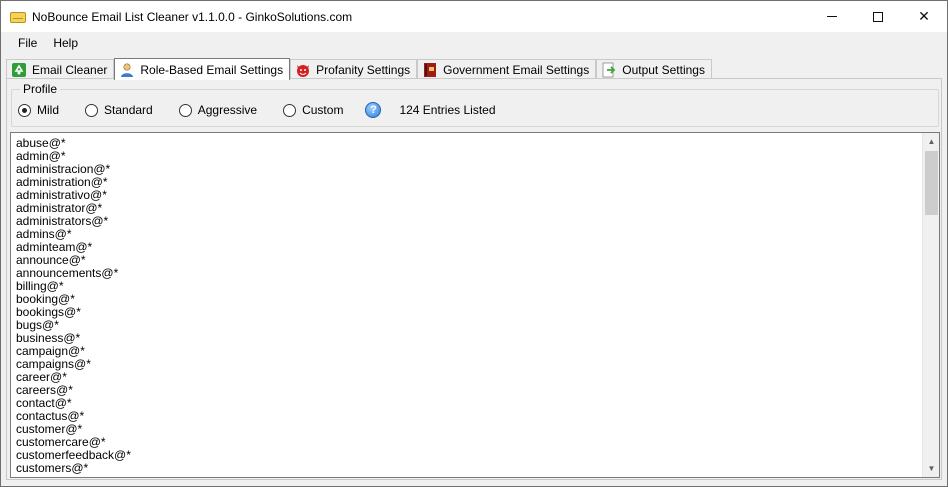  Describe the element at coordinates (430, 70) in the screenshot. I see `flag-book-icon` at that location.